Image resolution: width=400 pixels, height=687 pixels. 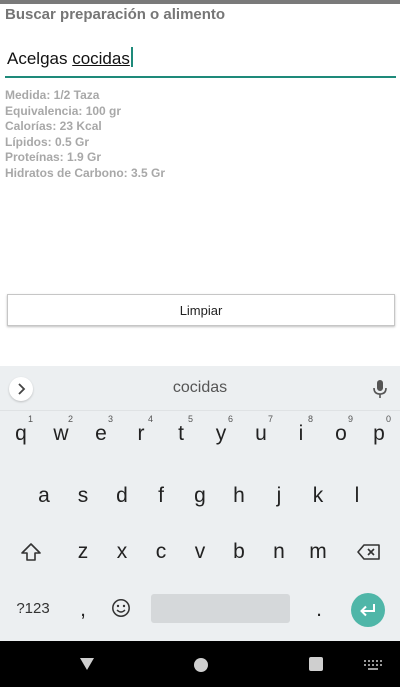 What do you see at coordinates (357, 496) in the screenshot?
I see `key-l: l` at bounding box center [357, 496].